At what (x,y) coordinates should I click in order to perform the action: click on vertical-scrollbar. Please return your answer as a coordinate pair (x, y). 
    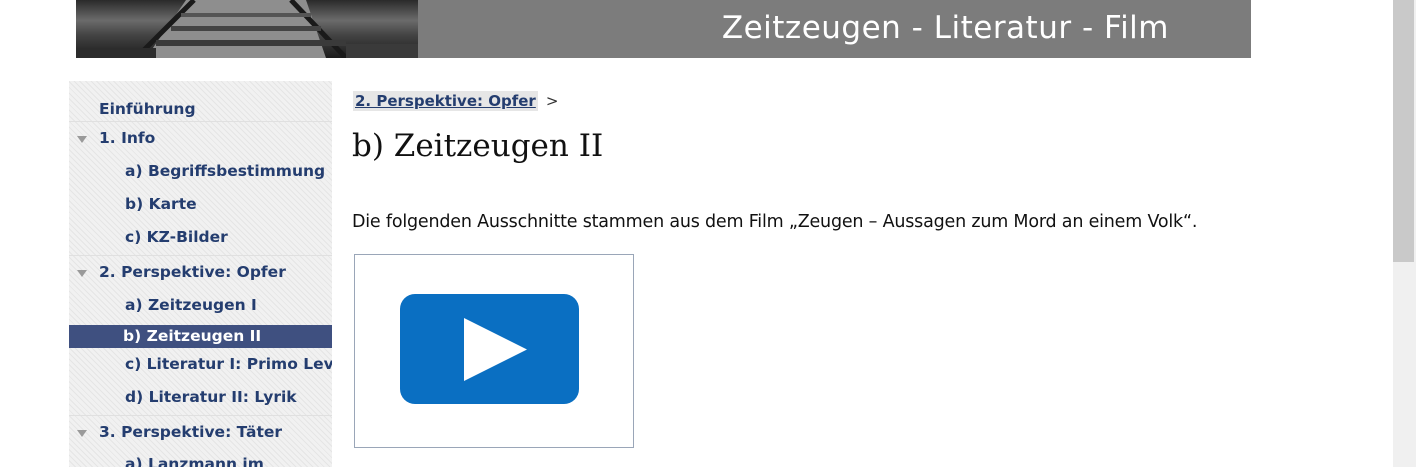
    Looking at the image, I should click on (1404, 233).